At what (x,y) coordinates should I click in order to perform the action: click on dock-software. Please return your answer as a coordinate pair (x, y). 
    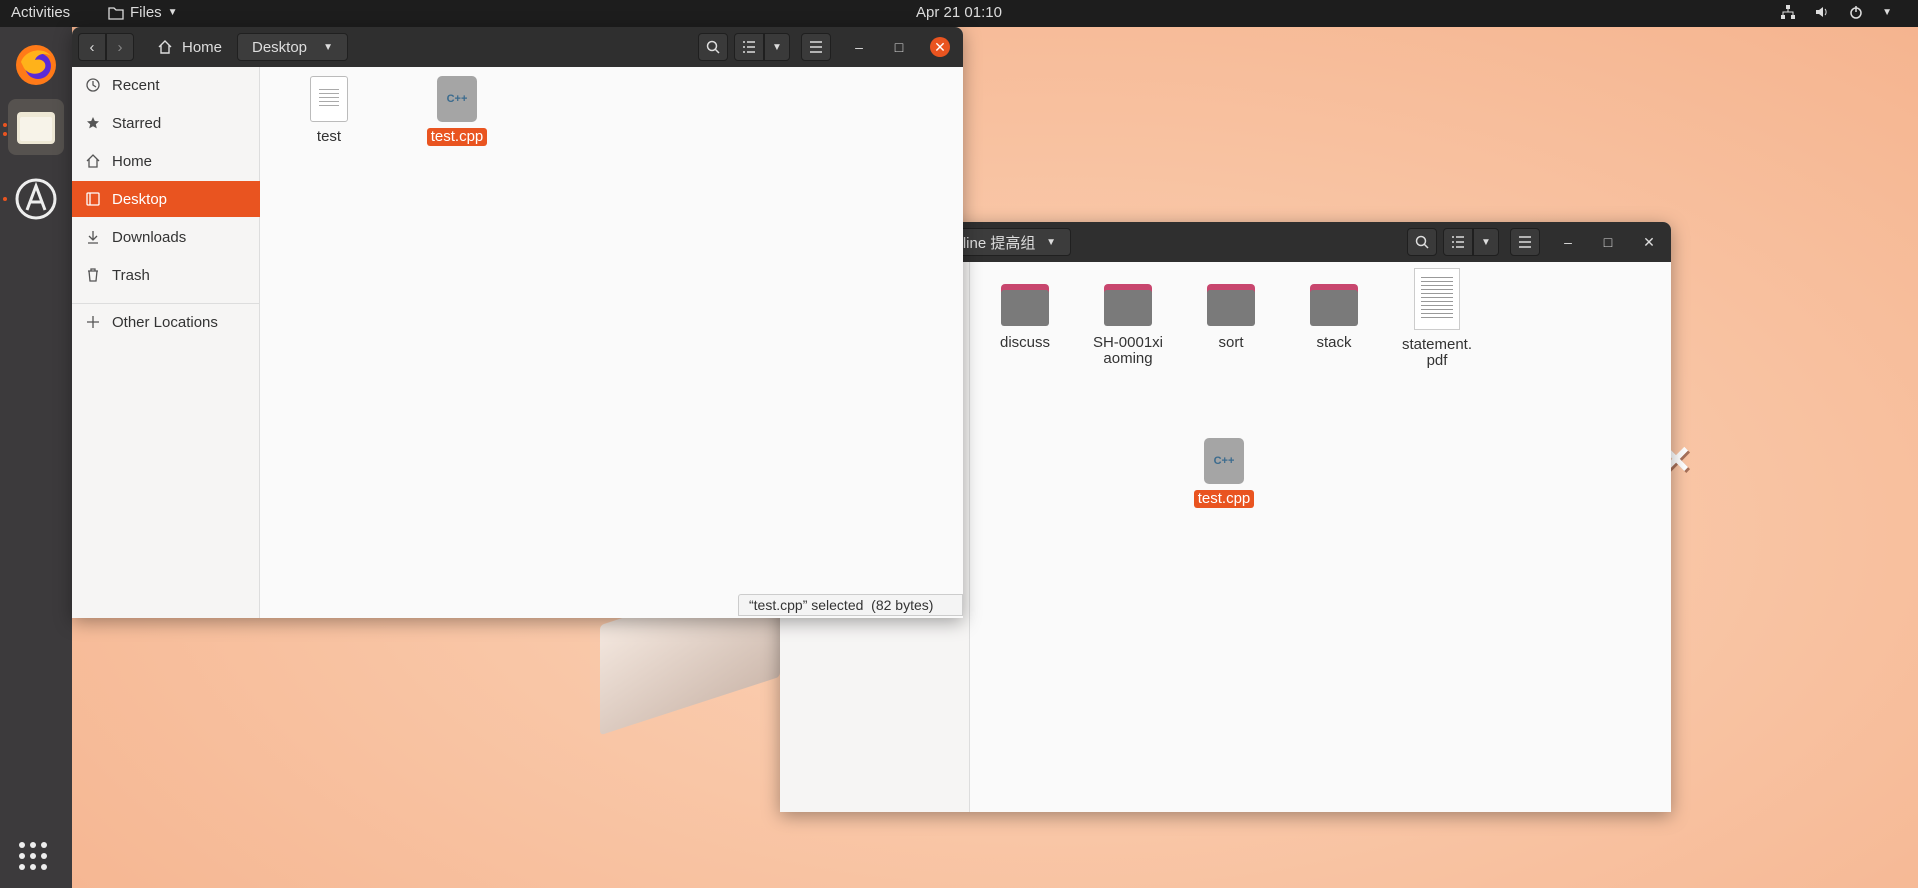
    Looking at the image, I should click on (36, 199).